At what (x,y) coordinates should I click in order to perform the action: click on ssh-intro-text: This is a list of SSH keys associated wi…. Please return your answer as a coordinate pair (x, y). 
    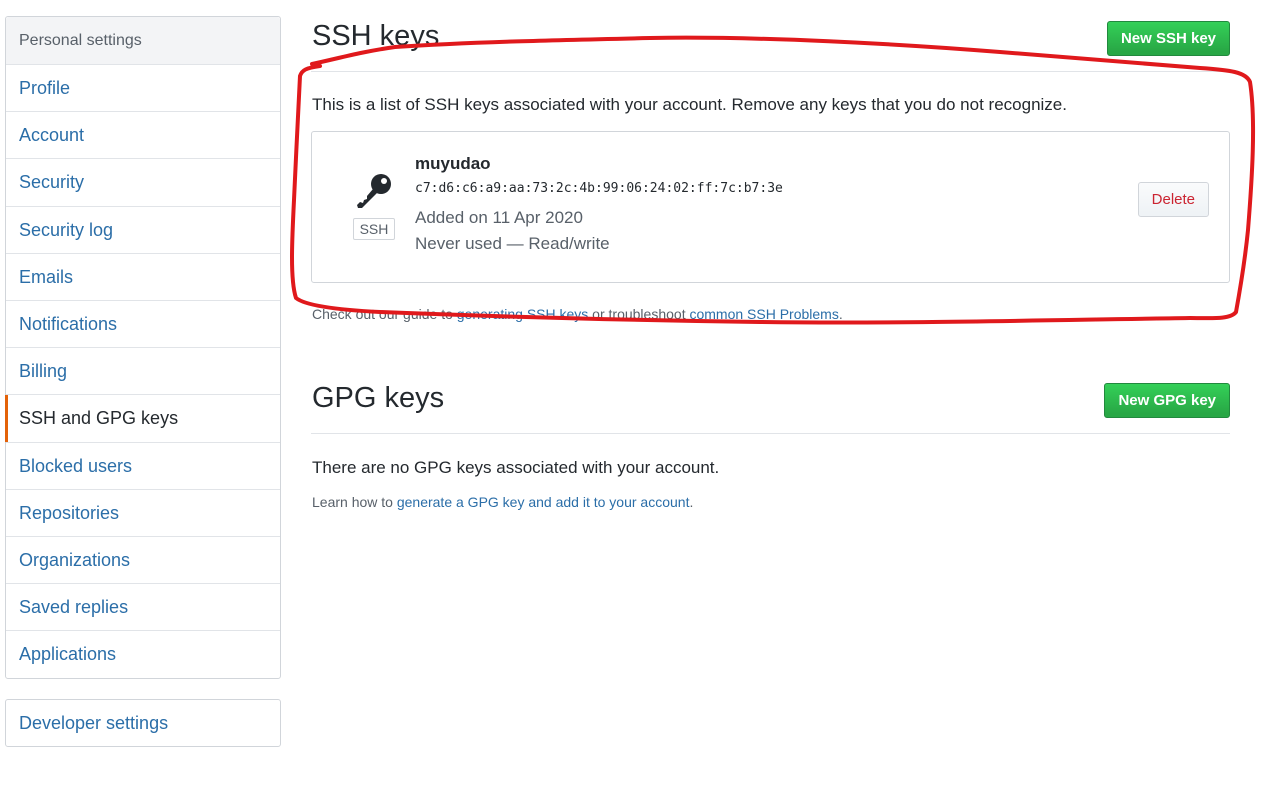
    Looking at the image, I should click on (689, 104).